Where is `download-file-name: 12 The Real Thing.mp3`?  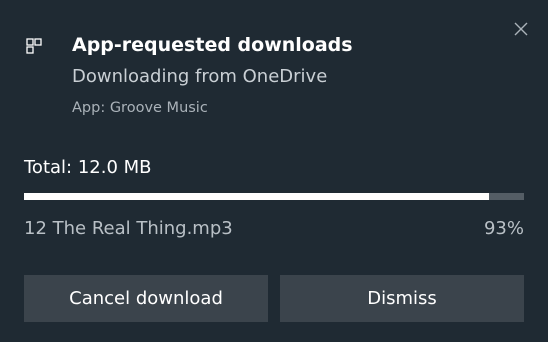
download-file-name: 12 The Real Thing.mp3 is located at coordinates (128, 228).